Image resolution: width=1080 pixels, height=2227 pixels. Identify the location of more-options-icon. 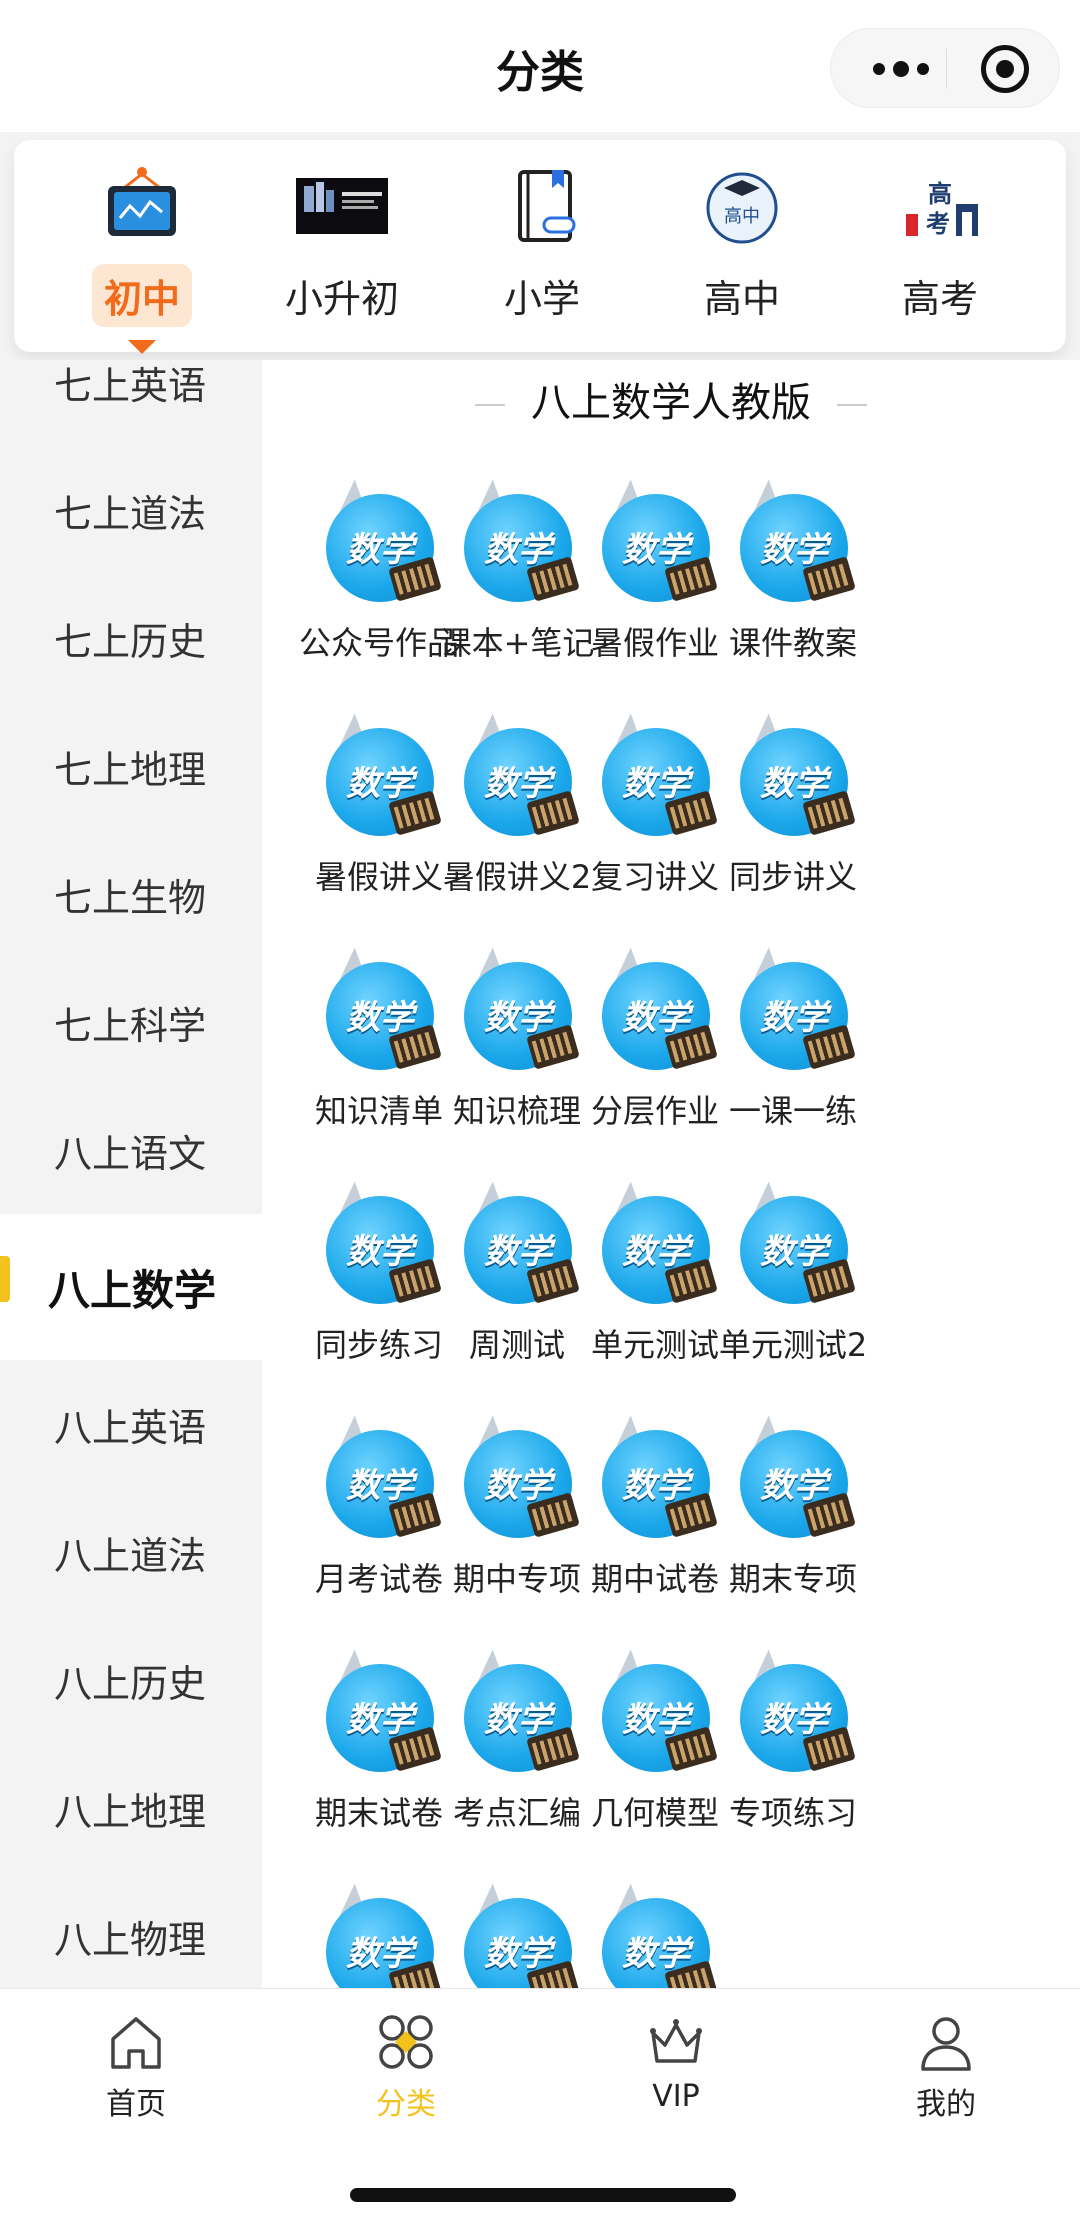
(901, 69).